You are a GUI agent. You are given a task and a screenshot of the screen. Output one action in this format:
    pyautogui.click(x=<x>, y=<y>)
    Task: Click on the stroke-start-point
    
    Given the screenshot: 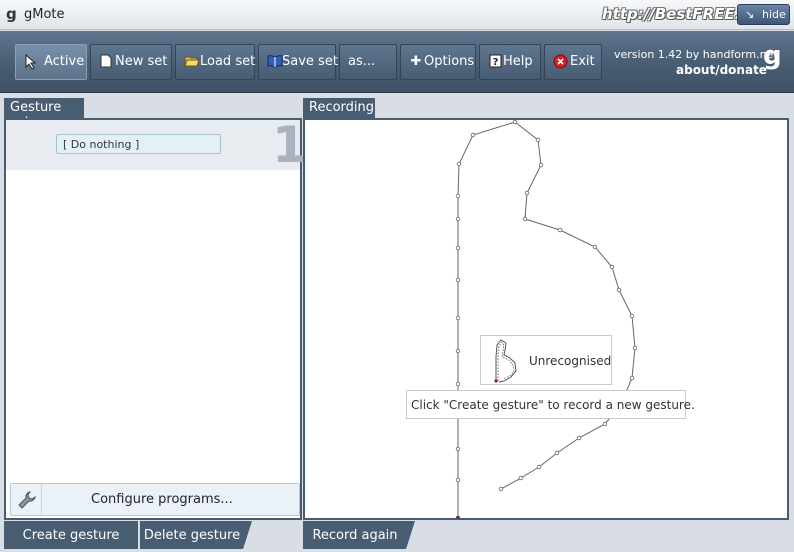 What is the action you would take?
    pyautogui.click(x=458, y=516)
    